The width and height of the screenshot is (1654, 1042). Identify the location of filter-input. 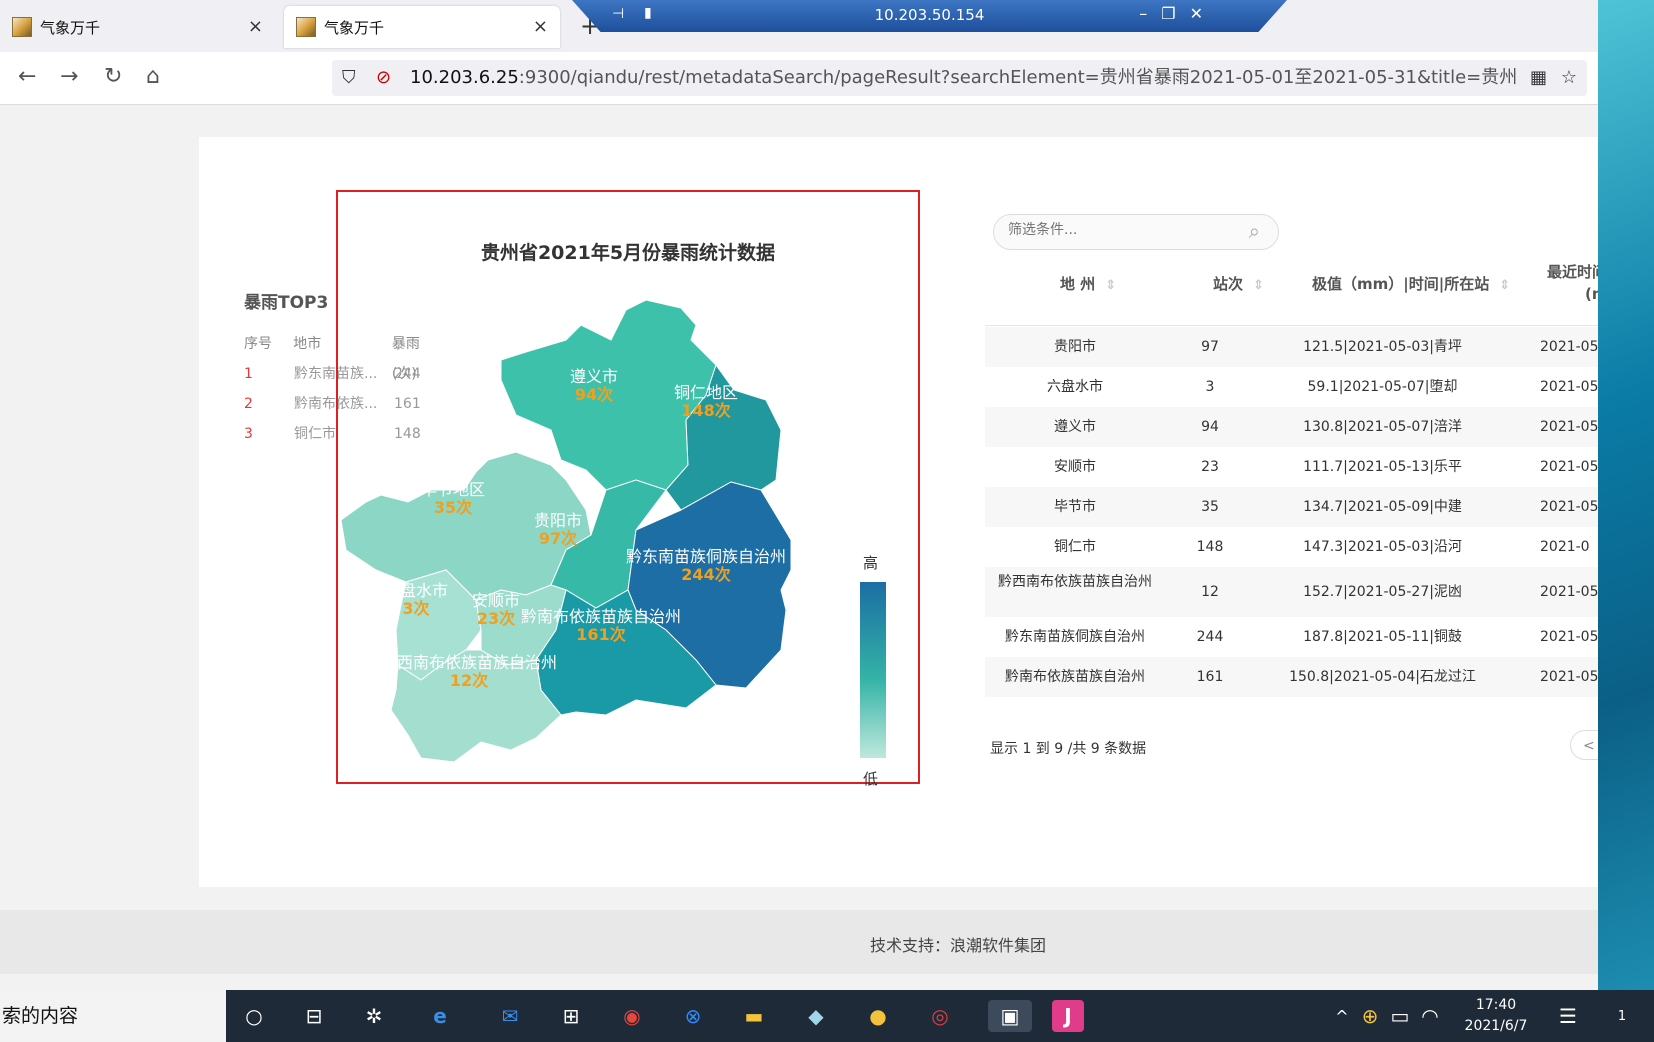
(1118, 230).